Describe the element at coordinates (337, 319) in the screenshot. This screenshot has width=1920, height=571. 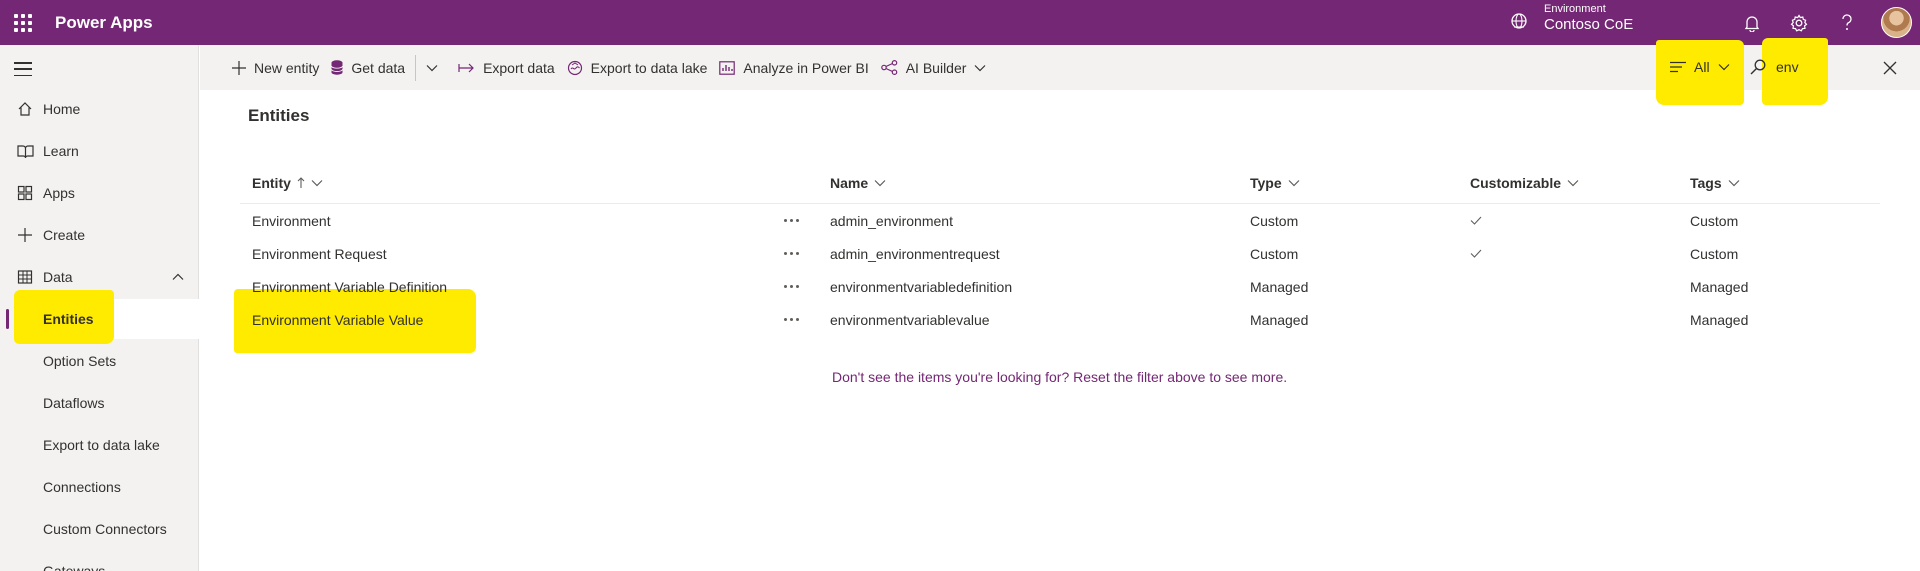
I see `entity-cell: Environment Variable Value` at that location.